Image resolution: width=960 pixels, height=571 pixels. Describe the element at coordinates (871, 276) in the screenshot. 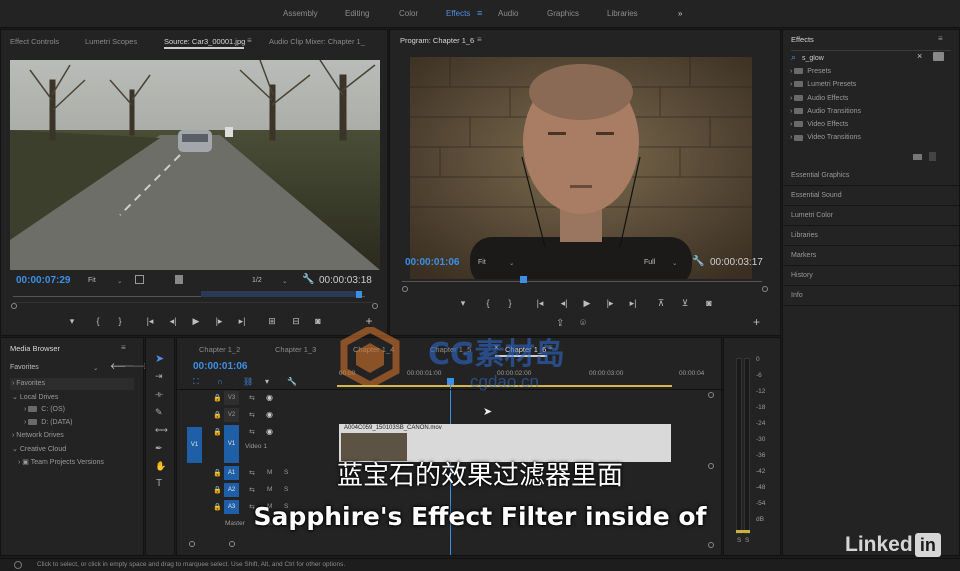

I see `panel-history: History` at that location.